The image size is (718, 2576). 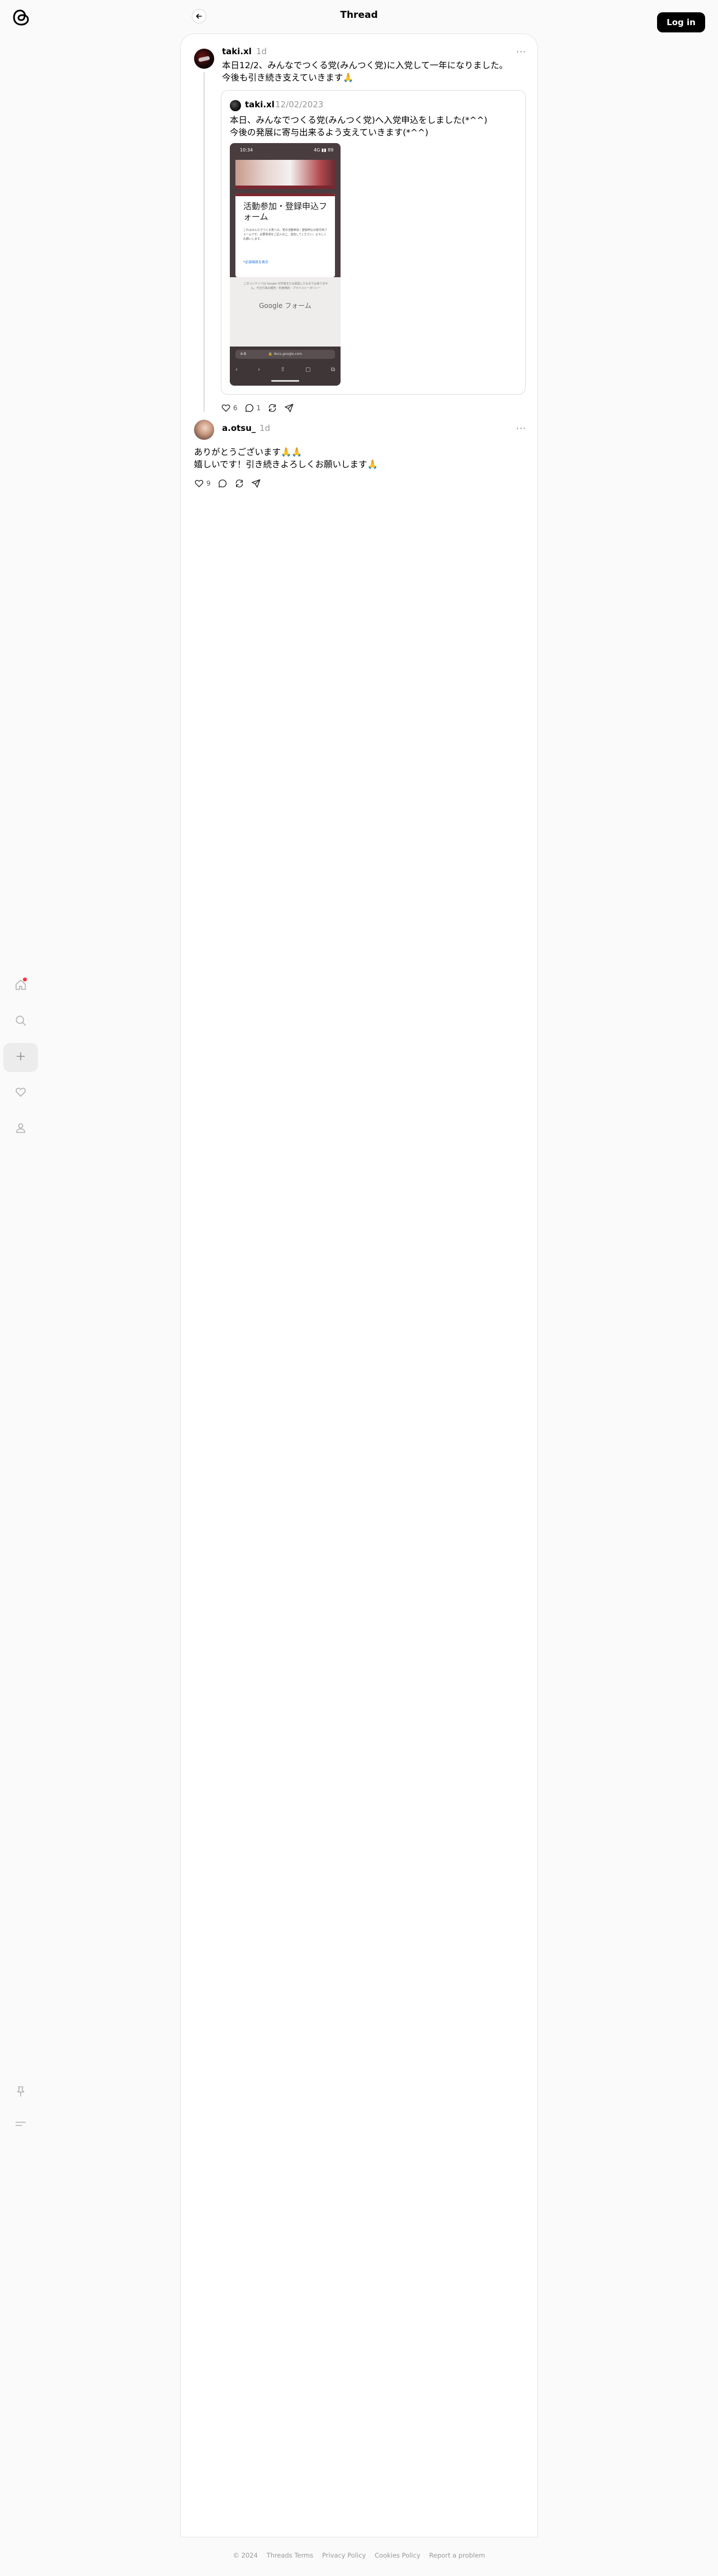 I want to click on post-actions: 9, so click(x=231, y=483).